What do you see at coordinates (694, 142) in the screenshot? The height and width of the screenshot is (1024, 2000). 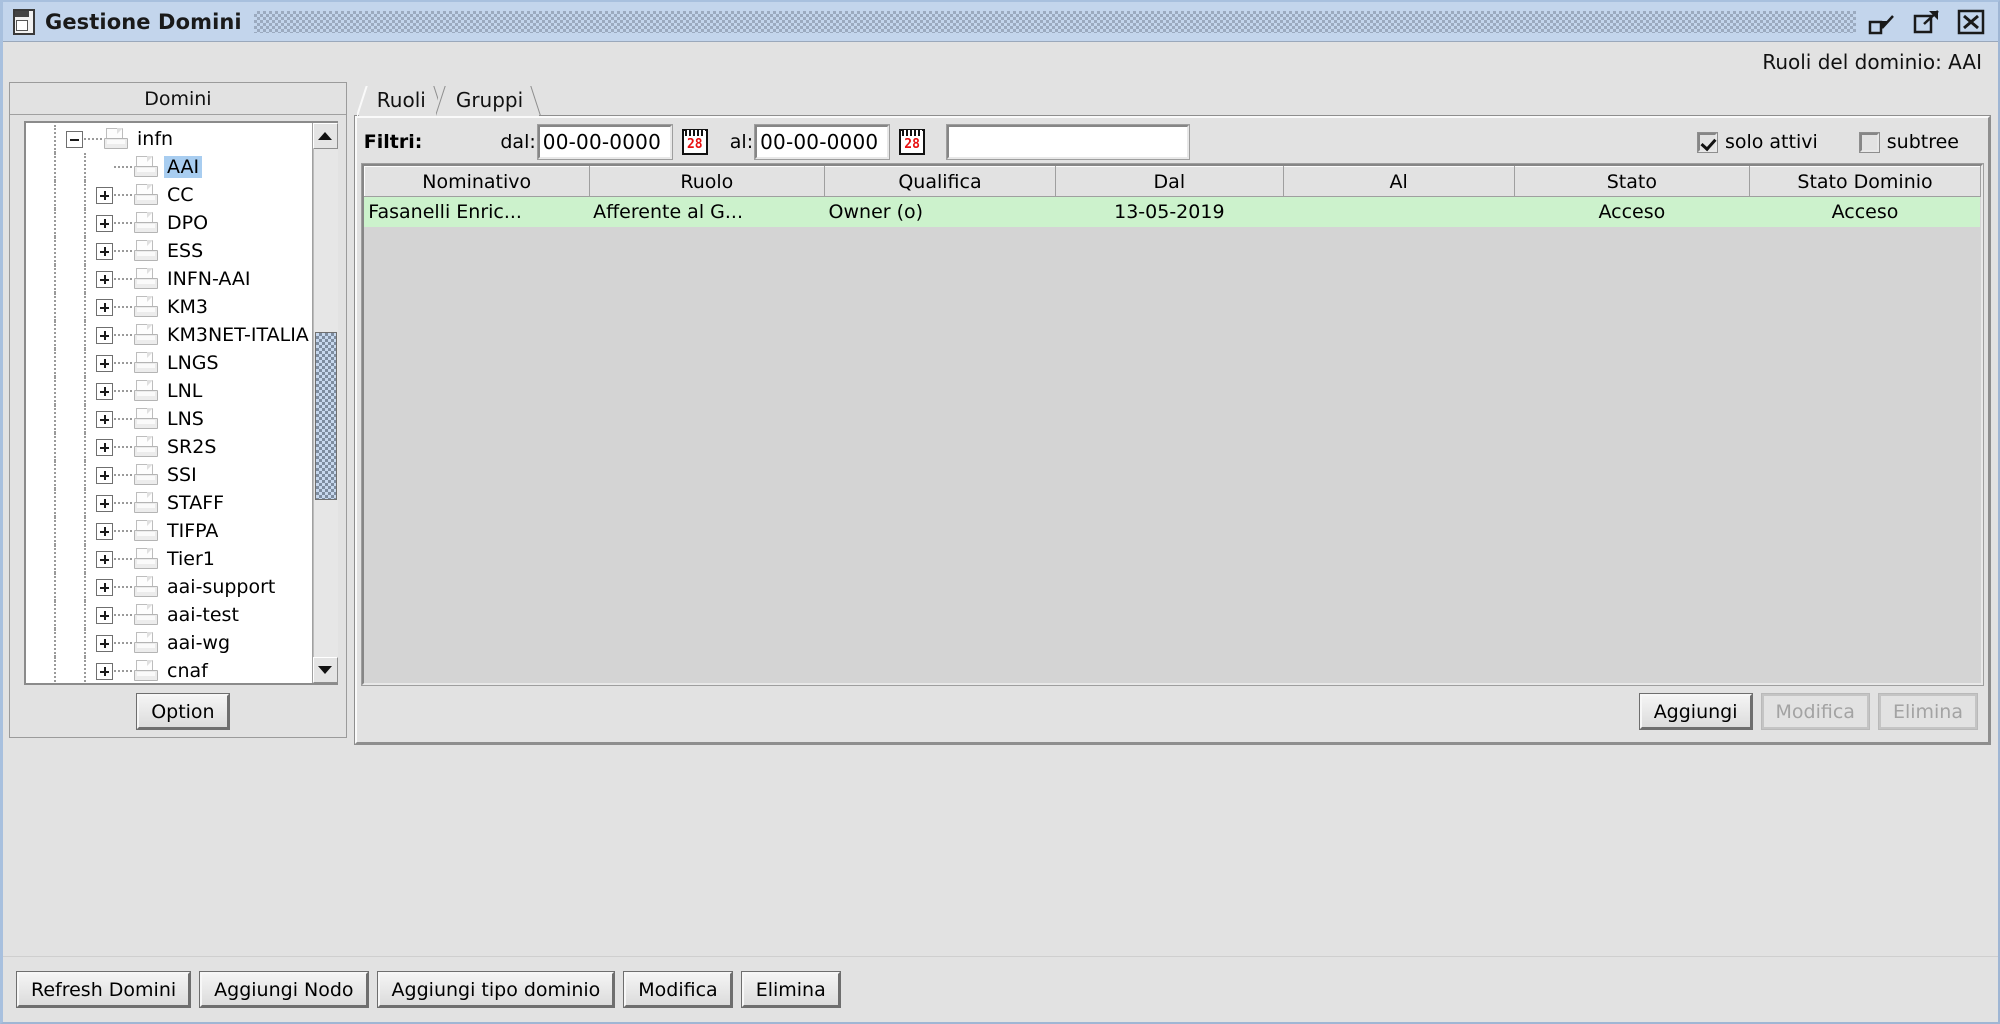 I see `from-date-calendar-button: 28` at bounding box center [694, 142].